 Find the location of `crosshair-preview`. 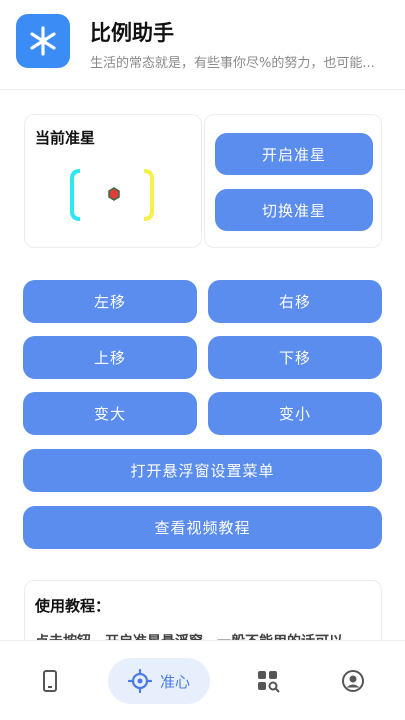

crosshair-preview is located at coordinates (112, 195).